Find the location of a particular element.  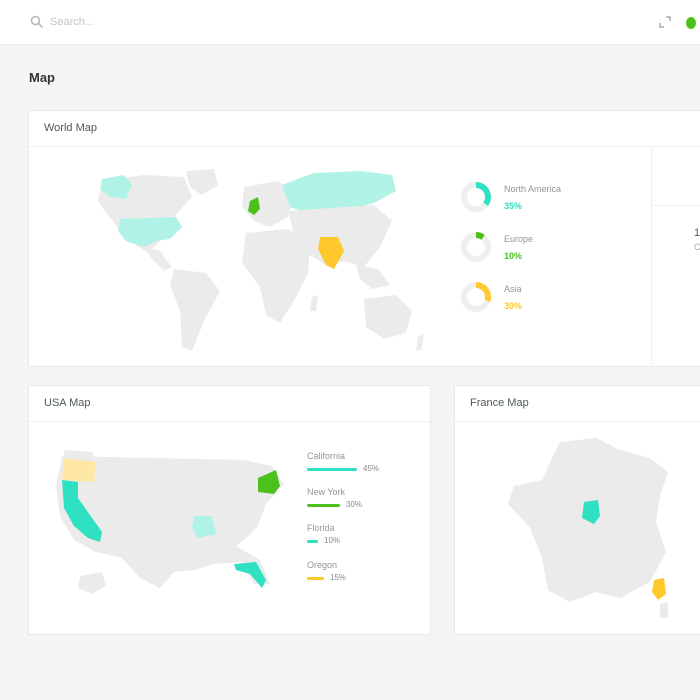

state-percent: 45% is located at coordinates (371, 468).